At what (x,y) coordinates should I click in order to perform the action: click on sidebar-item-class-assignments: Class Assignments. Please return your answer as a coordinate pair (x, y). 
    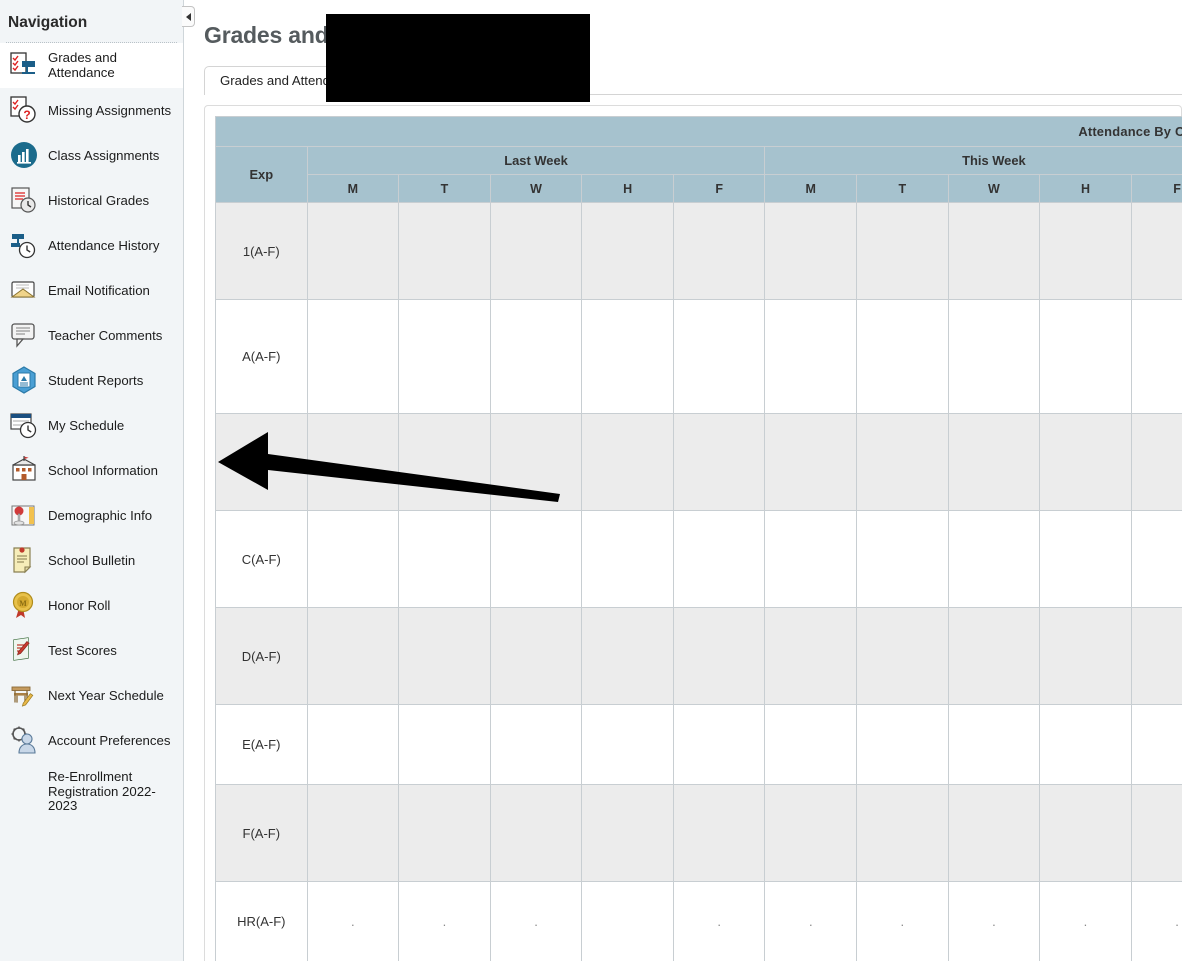
    Looking at the image, I should click on (91, 155).